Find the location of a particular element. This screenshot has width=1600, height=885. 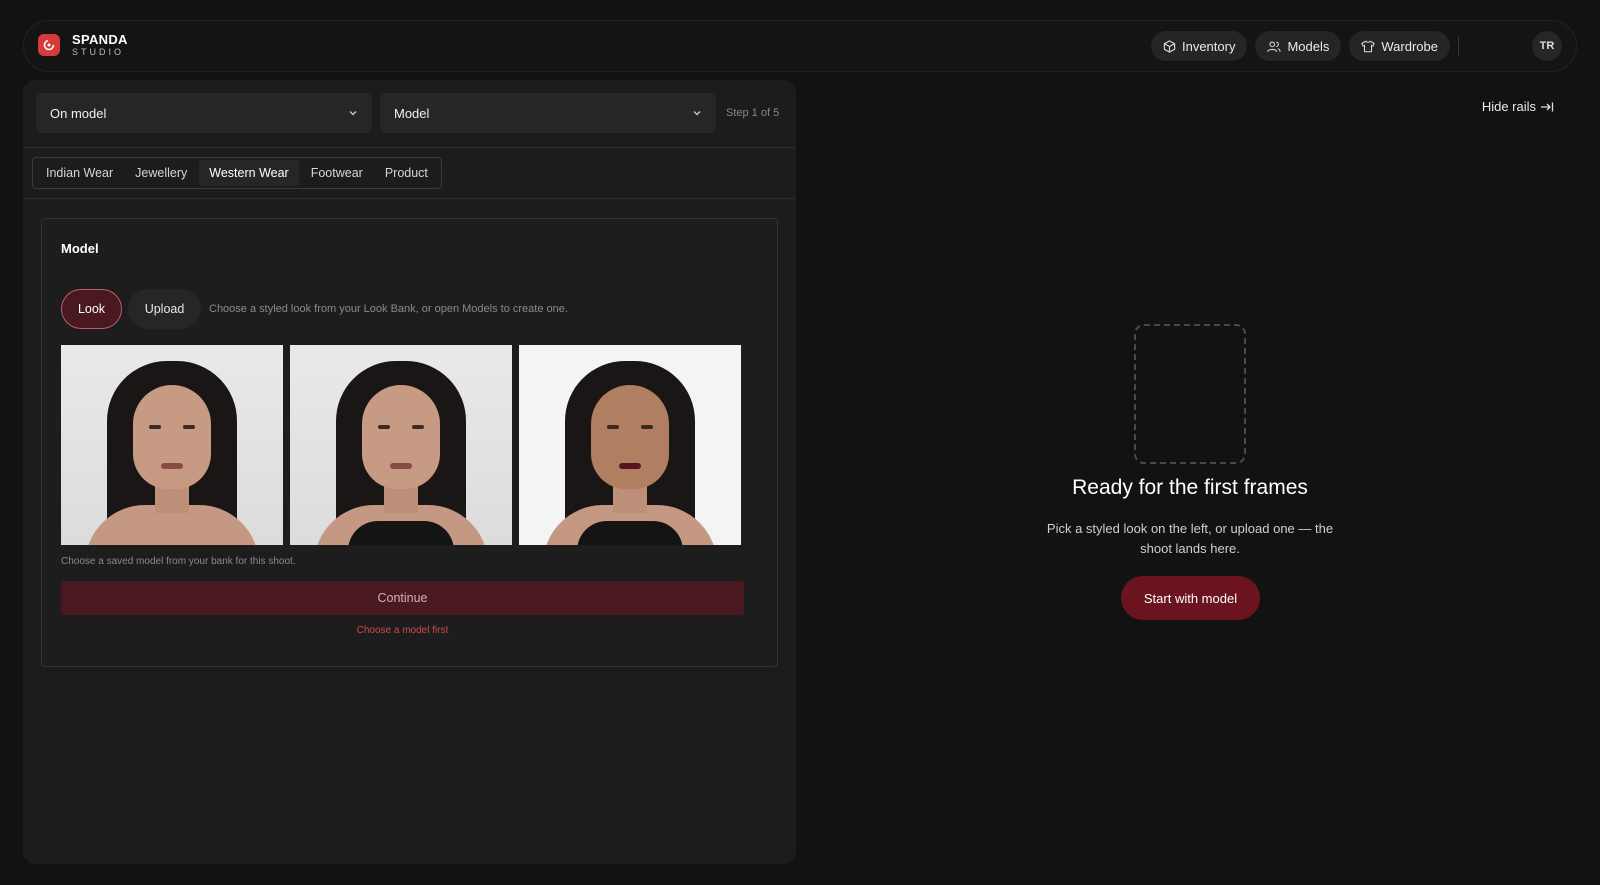

main-nav: Inventory Models Wardrobe is located at coordinates (1300, 46).